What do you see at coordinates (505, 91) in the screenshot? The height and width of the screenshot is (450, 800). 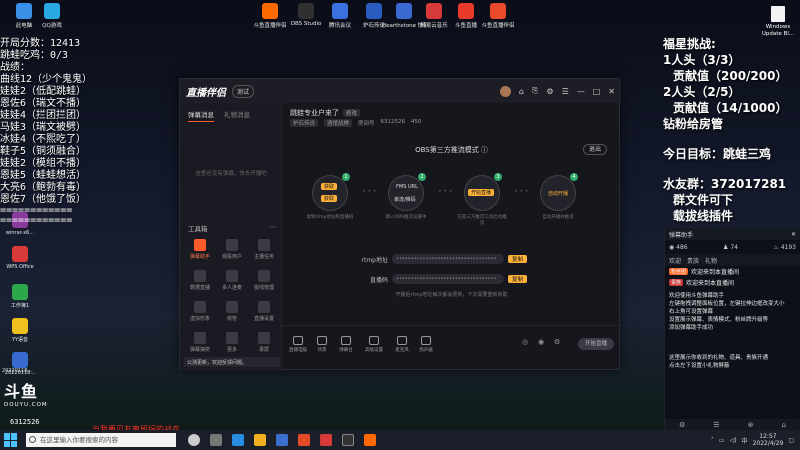 I see `avatar` at bounding box center [505, 91].